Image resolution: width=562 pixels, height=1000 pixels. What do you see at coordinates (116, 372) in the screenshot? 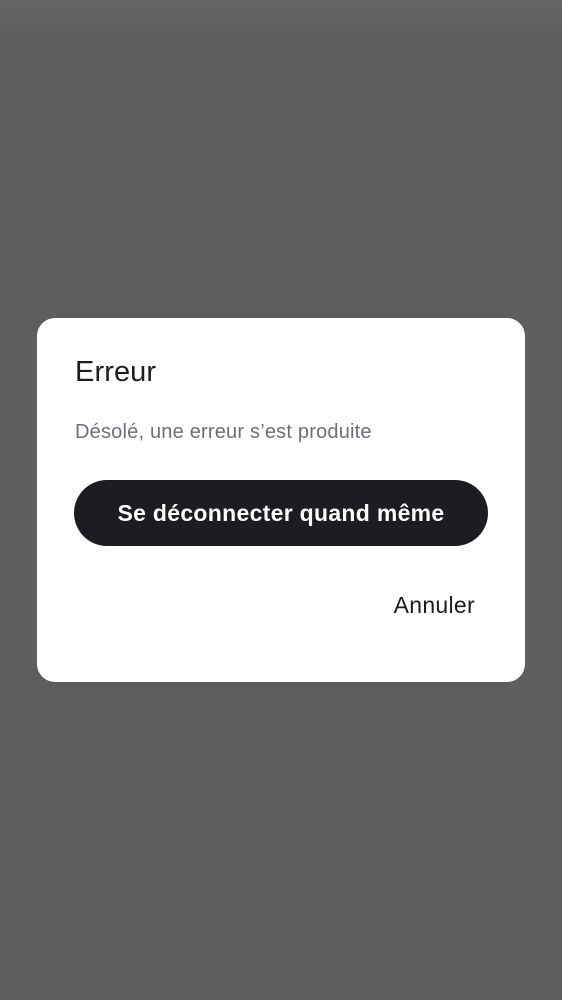
I see `dialog-title: Erreur` at bounding box center [116, 372].